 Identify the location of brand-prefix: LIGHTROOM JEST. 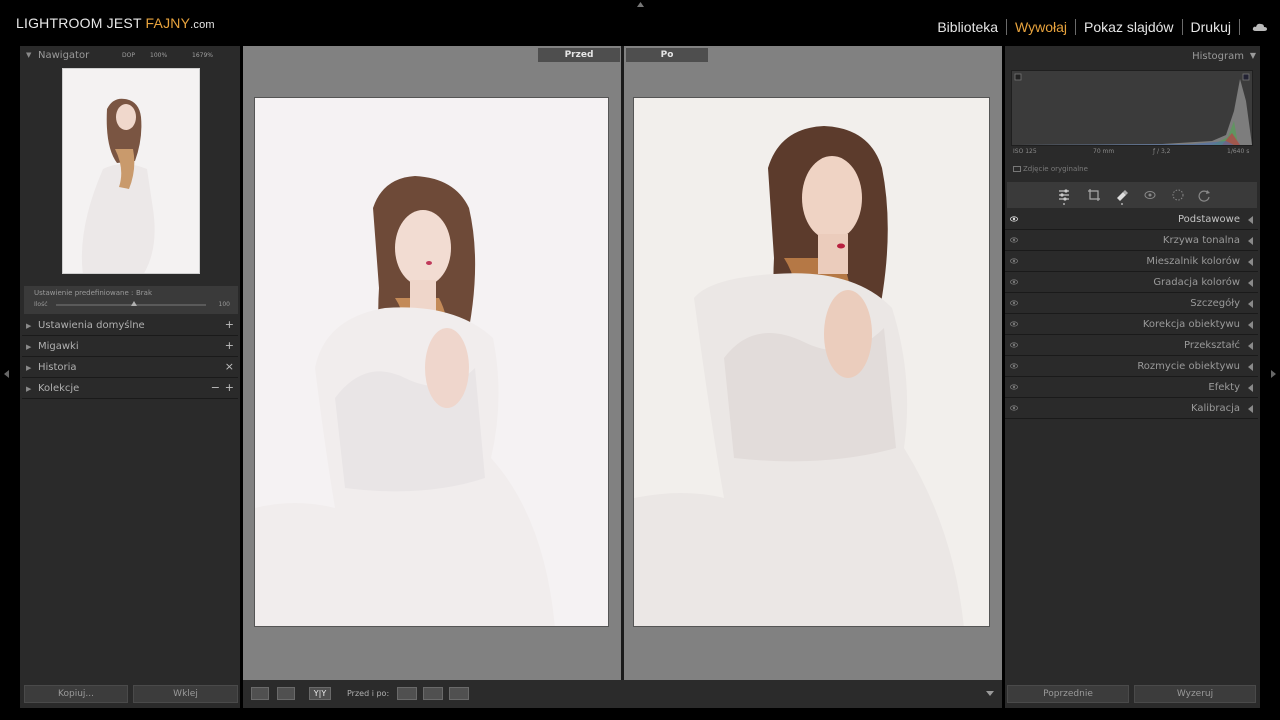
(81, 23).